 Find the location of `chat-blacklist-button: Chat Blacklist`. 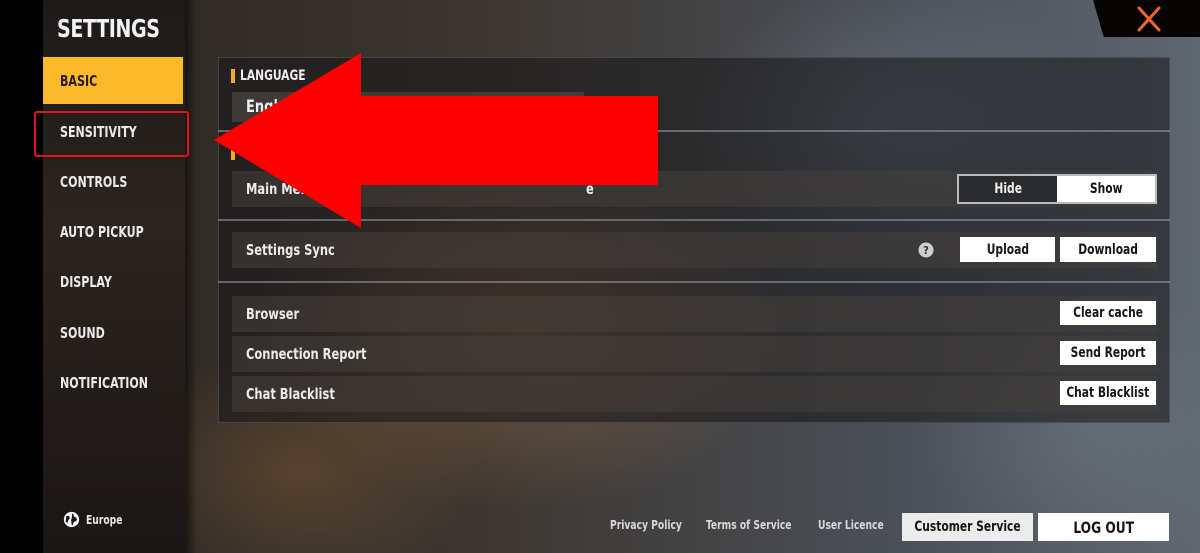

chat-blacklist-button: Chat Blacklist is located at coordinates (1108, 393).